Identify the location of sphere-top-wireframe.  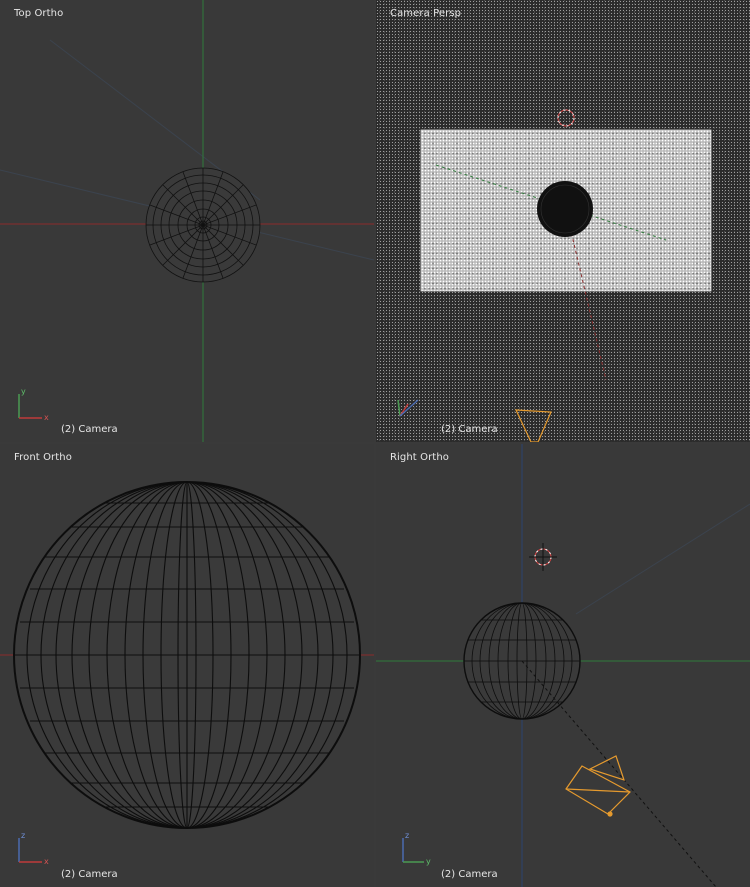
(203, 225).